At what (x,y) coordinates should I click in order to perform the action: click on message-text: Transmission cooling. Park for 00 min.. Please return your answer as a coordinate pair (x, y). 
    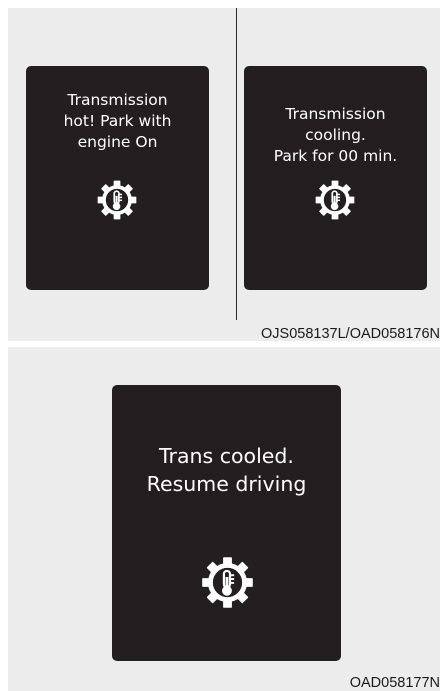
    Looking at the image, I should click on (335, 135).